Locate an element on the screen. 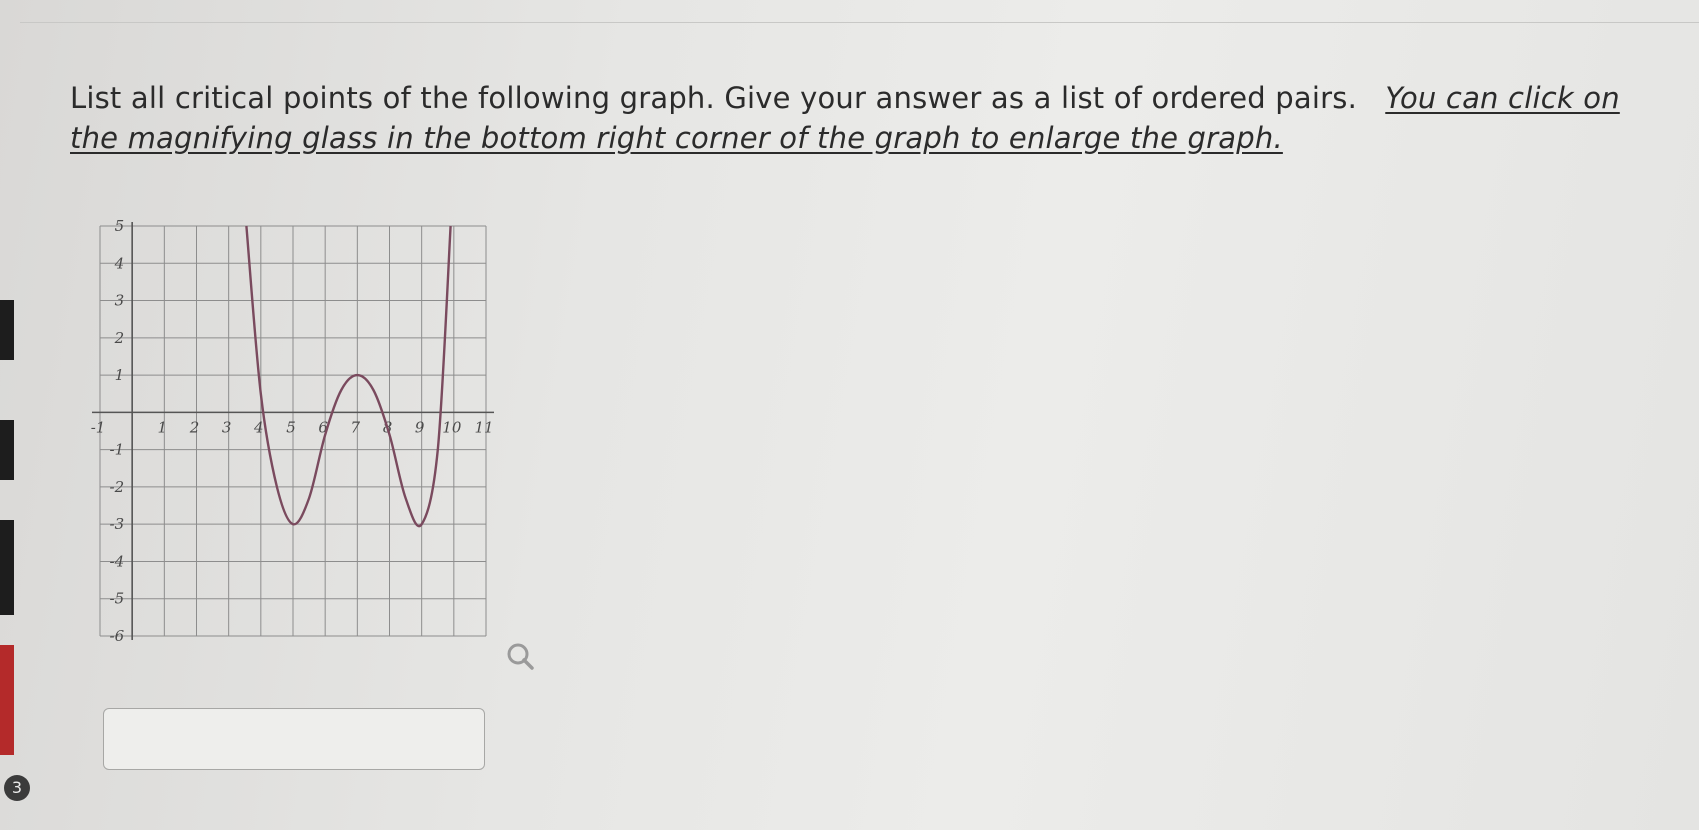 The image size is (1699, 830). answer-input is located at coordinates (294, 739).